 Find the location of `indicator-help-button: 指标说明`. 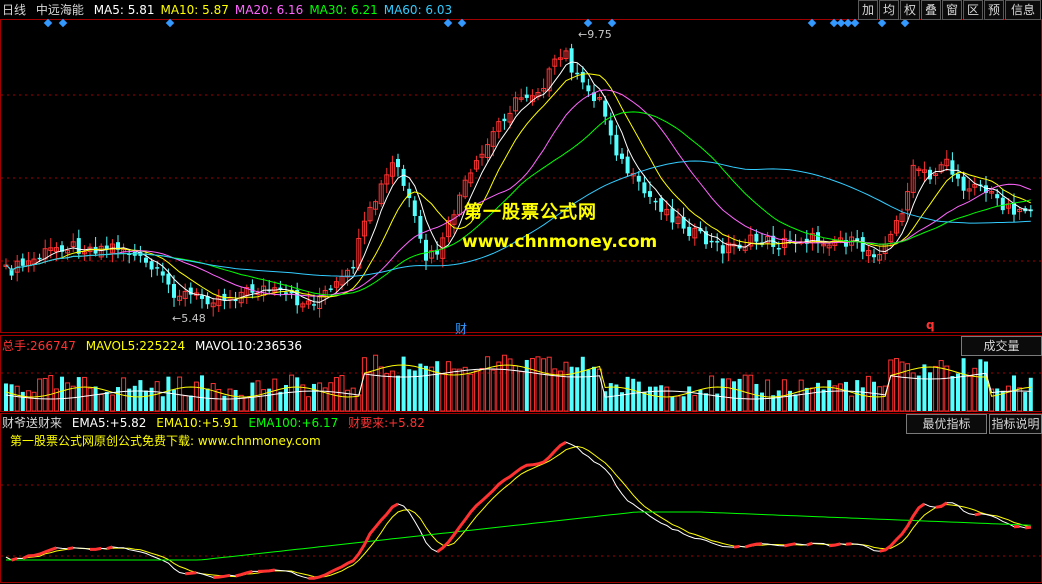

indicator-help-button: 指标说明 is located at coordinates (1015, 424).